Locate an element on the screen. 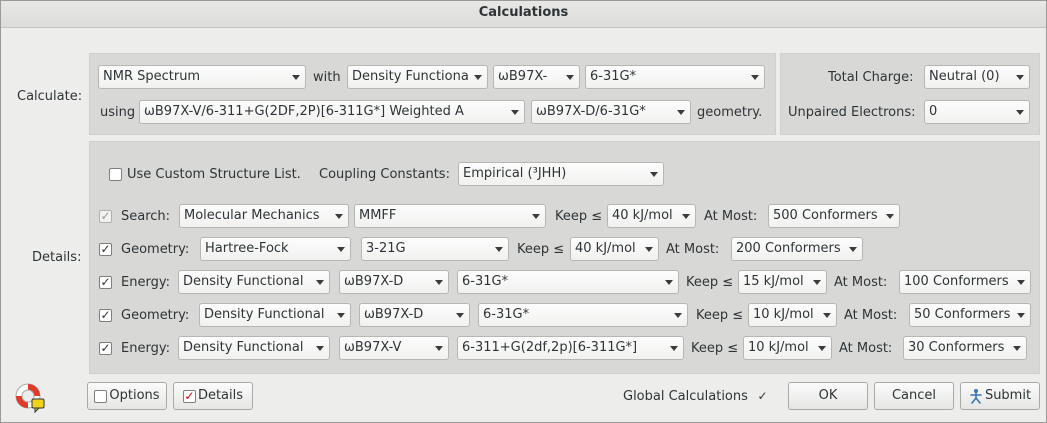 This screenshot has width=1047, height=423. energy1-at-most-select: 100 Conformers is located at coordinates (965, 282).